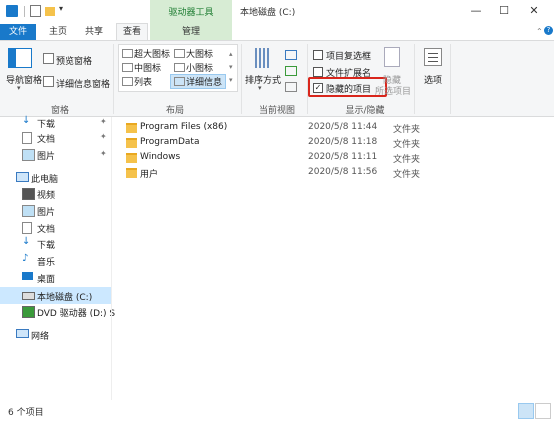  I want to click on hide-selected-icon, so click(392, 57).